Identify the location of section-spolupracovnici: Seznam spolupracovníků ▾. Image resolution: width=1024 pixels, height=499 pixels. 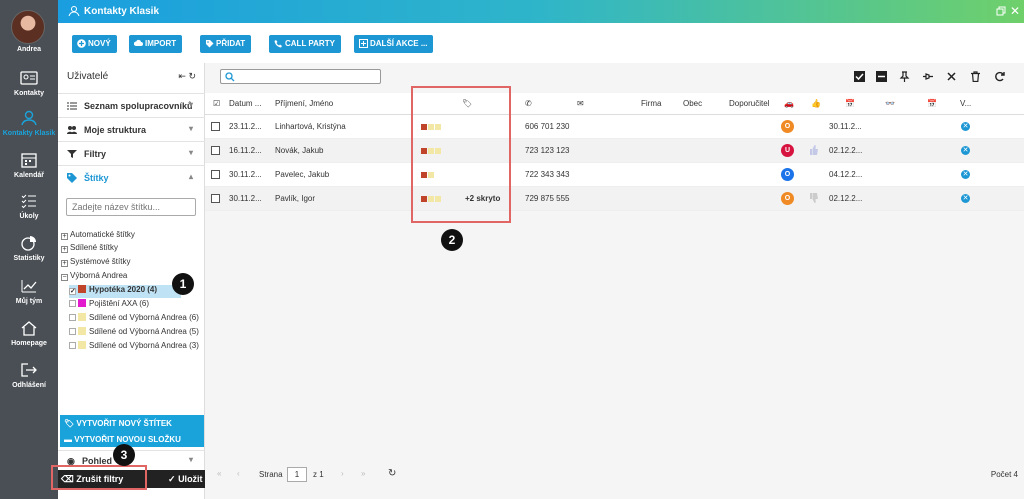
(131, 105).